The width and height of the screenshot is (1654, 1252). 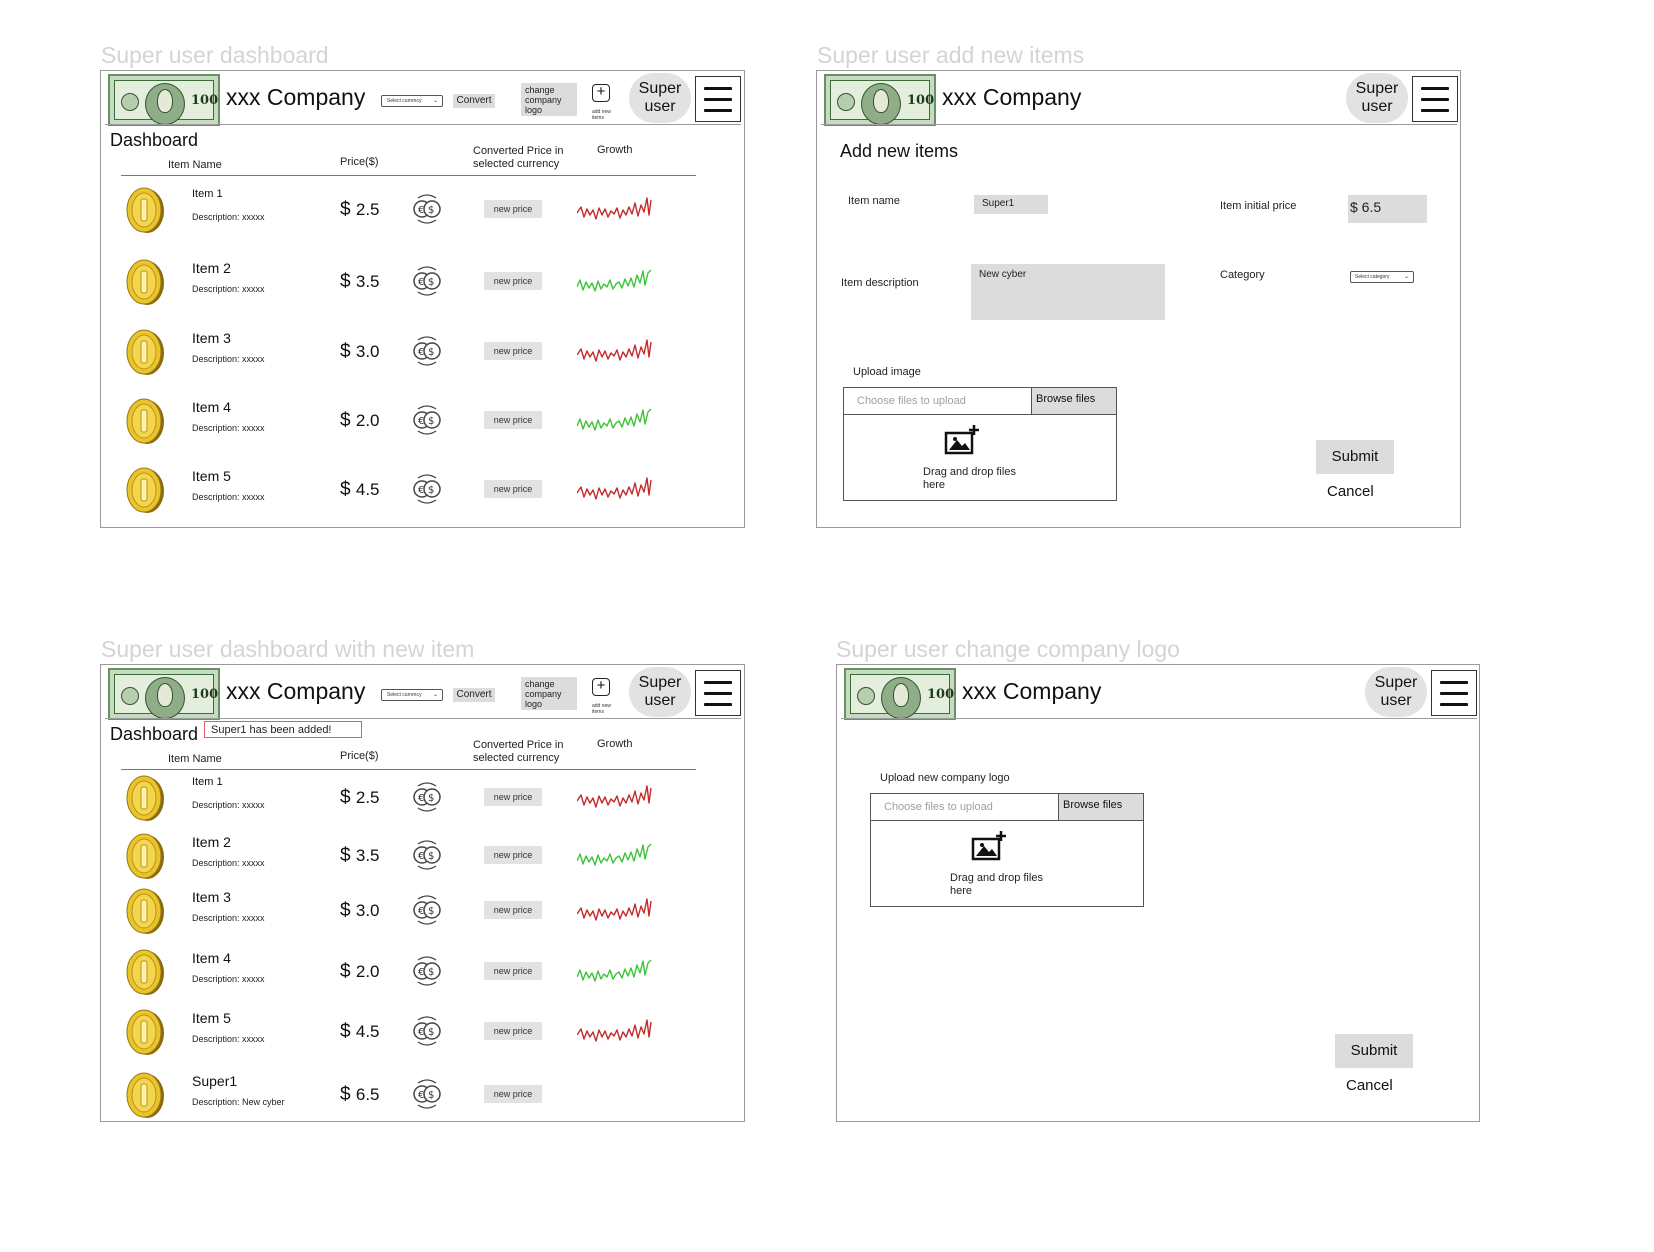 What do you see at coordinates (1406, 277) in the screenshot?
I see `chevron-down-icon: ⌄` at bounding box center [1406, 277].